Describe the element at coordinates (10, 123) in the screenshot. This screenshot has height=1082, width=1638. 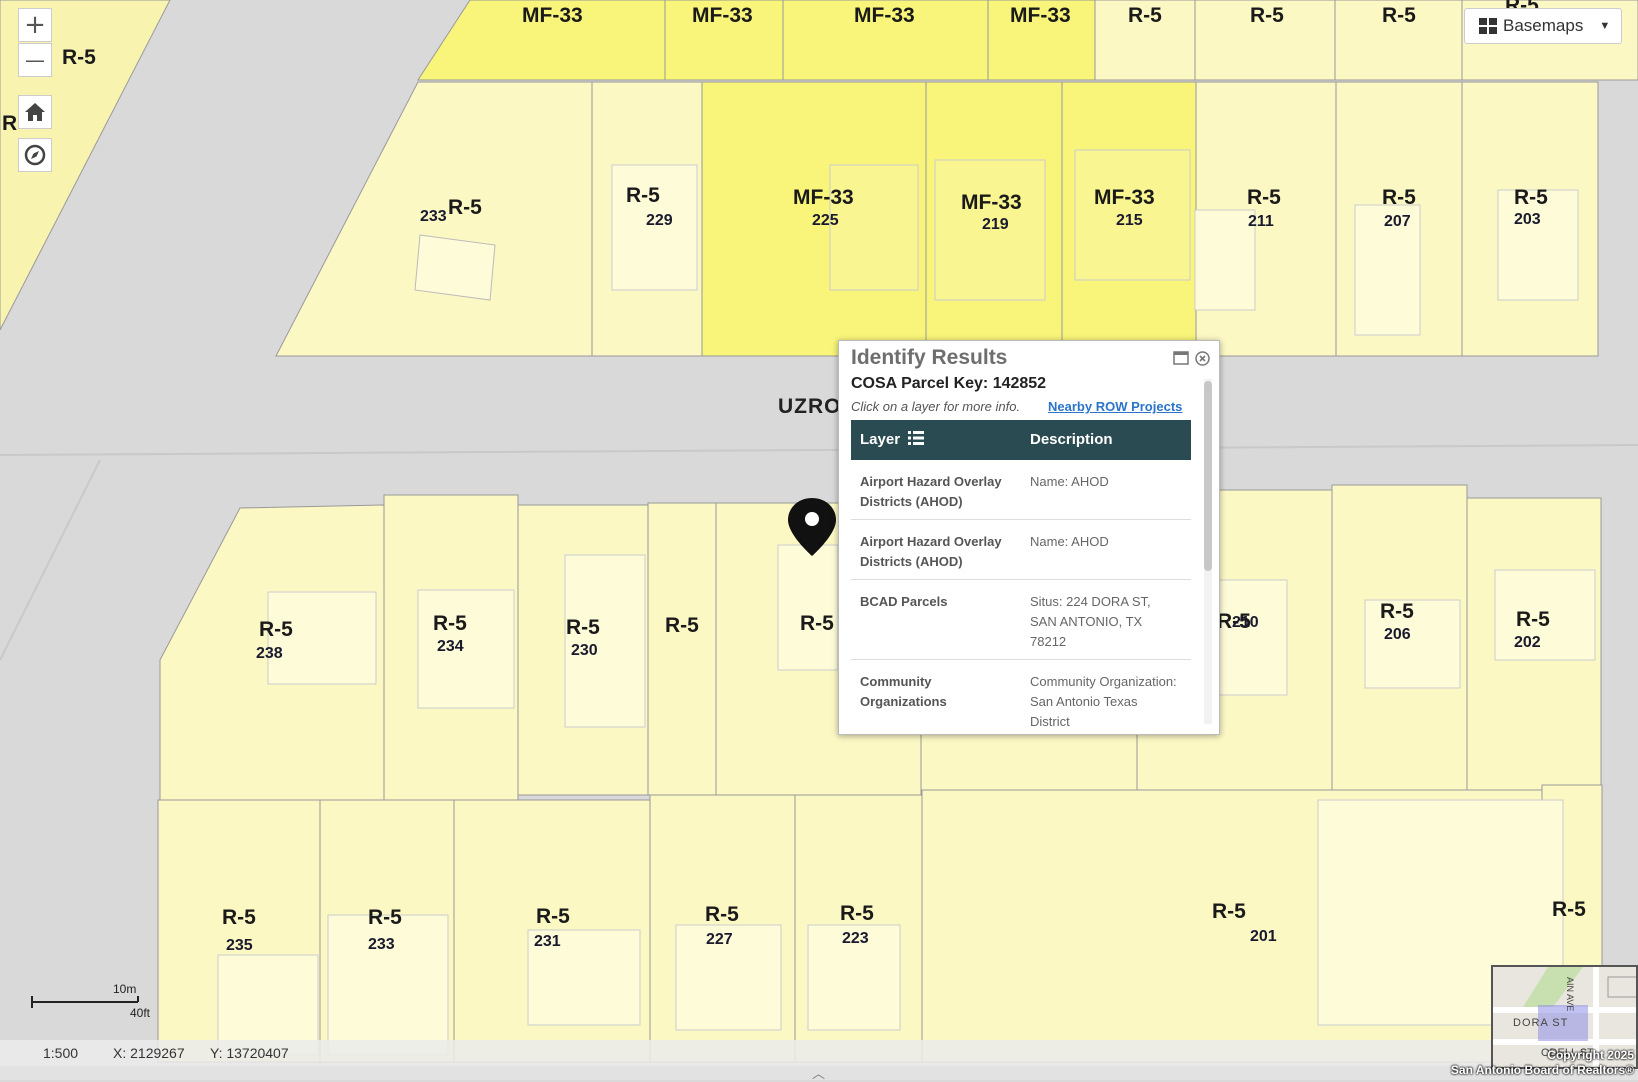
I see `zoning-label: R` at that location.